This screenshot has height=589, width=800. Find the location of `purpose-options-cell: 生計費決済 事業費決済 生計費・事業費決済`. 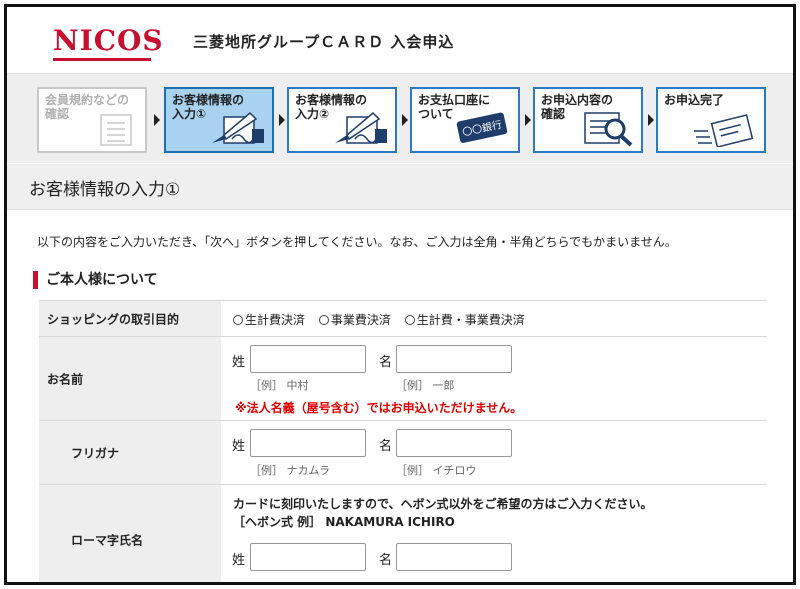

purpose-options-cell: 生計費決済 事業費決済 生計費・事業費決済 is located at coordinates (494, 318).